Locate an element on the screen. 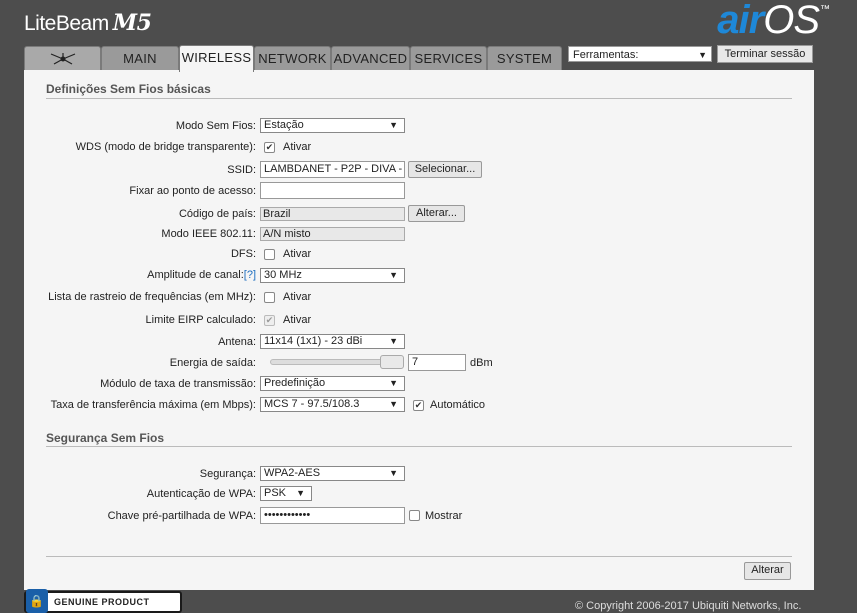 The image size is (857, 613). airos-logo-os: OS is located at coordinates (791, 21).